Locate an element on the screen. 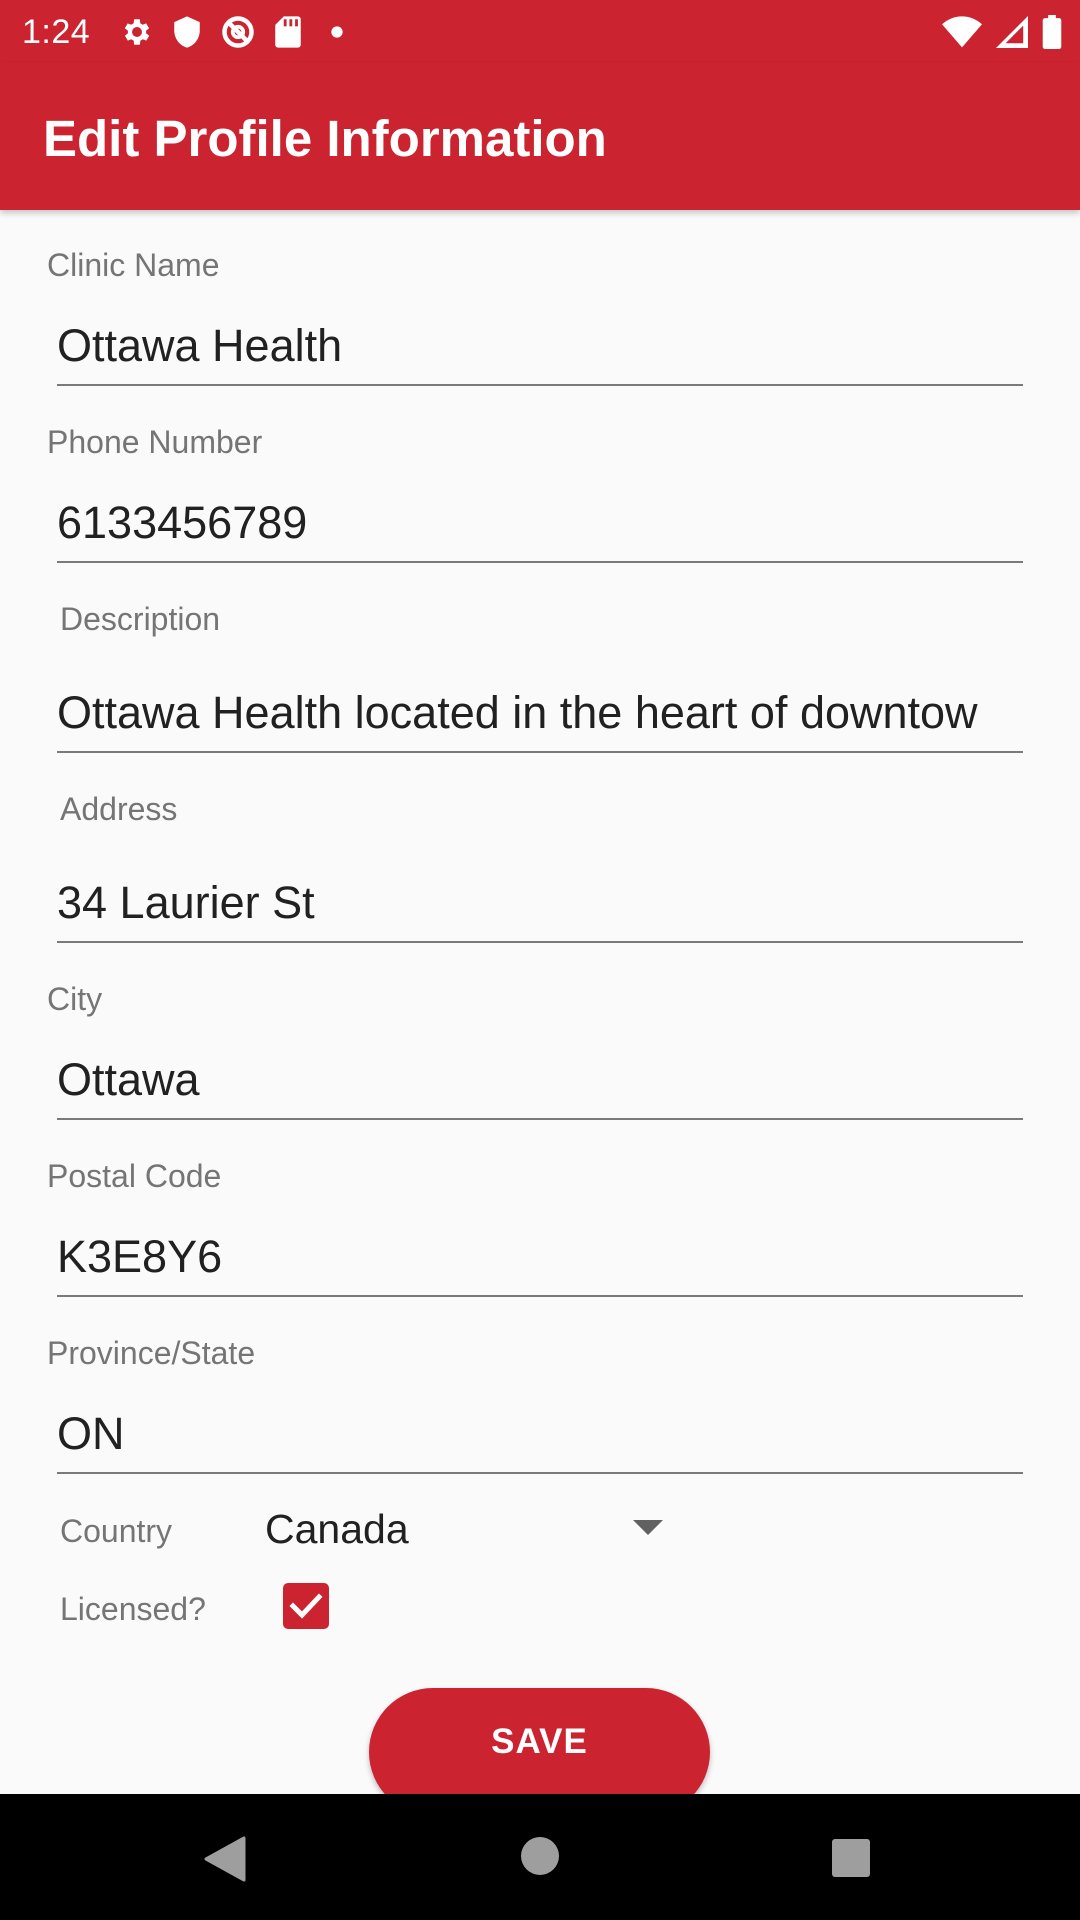  city-input is located at coordinates (540, 1084).